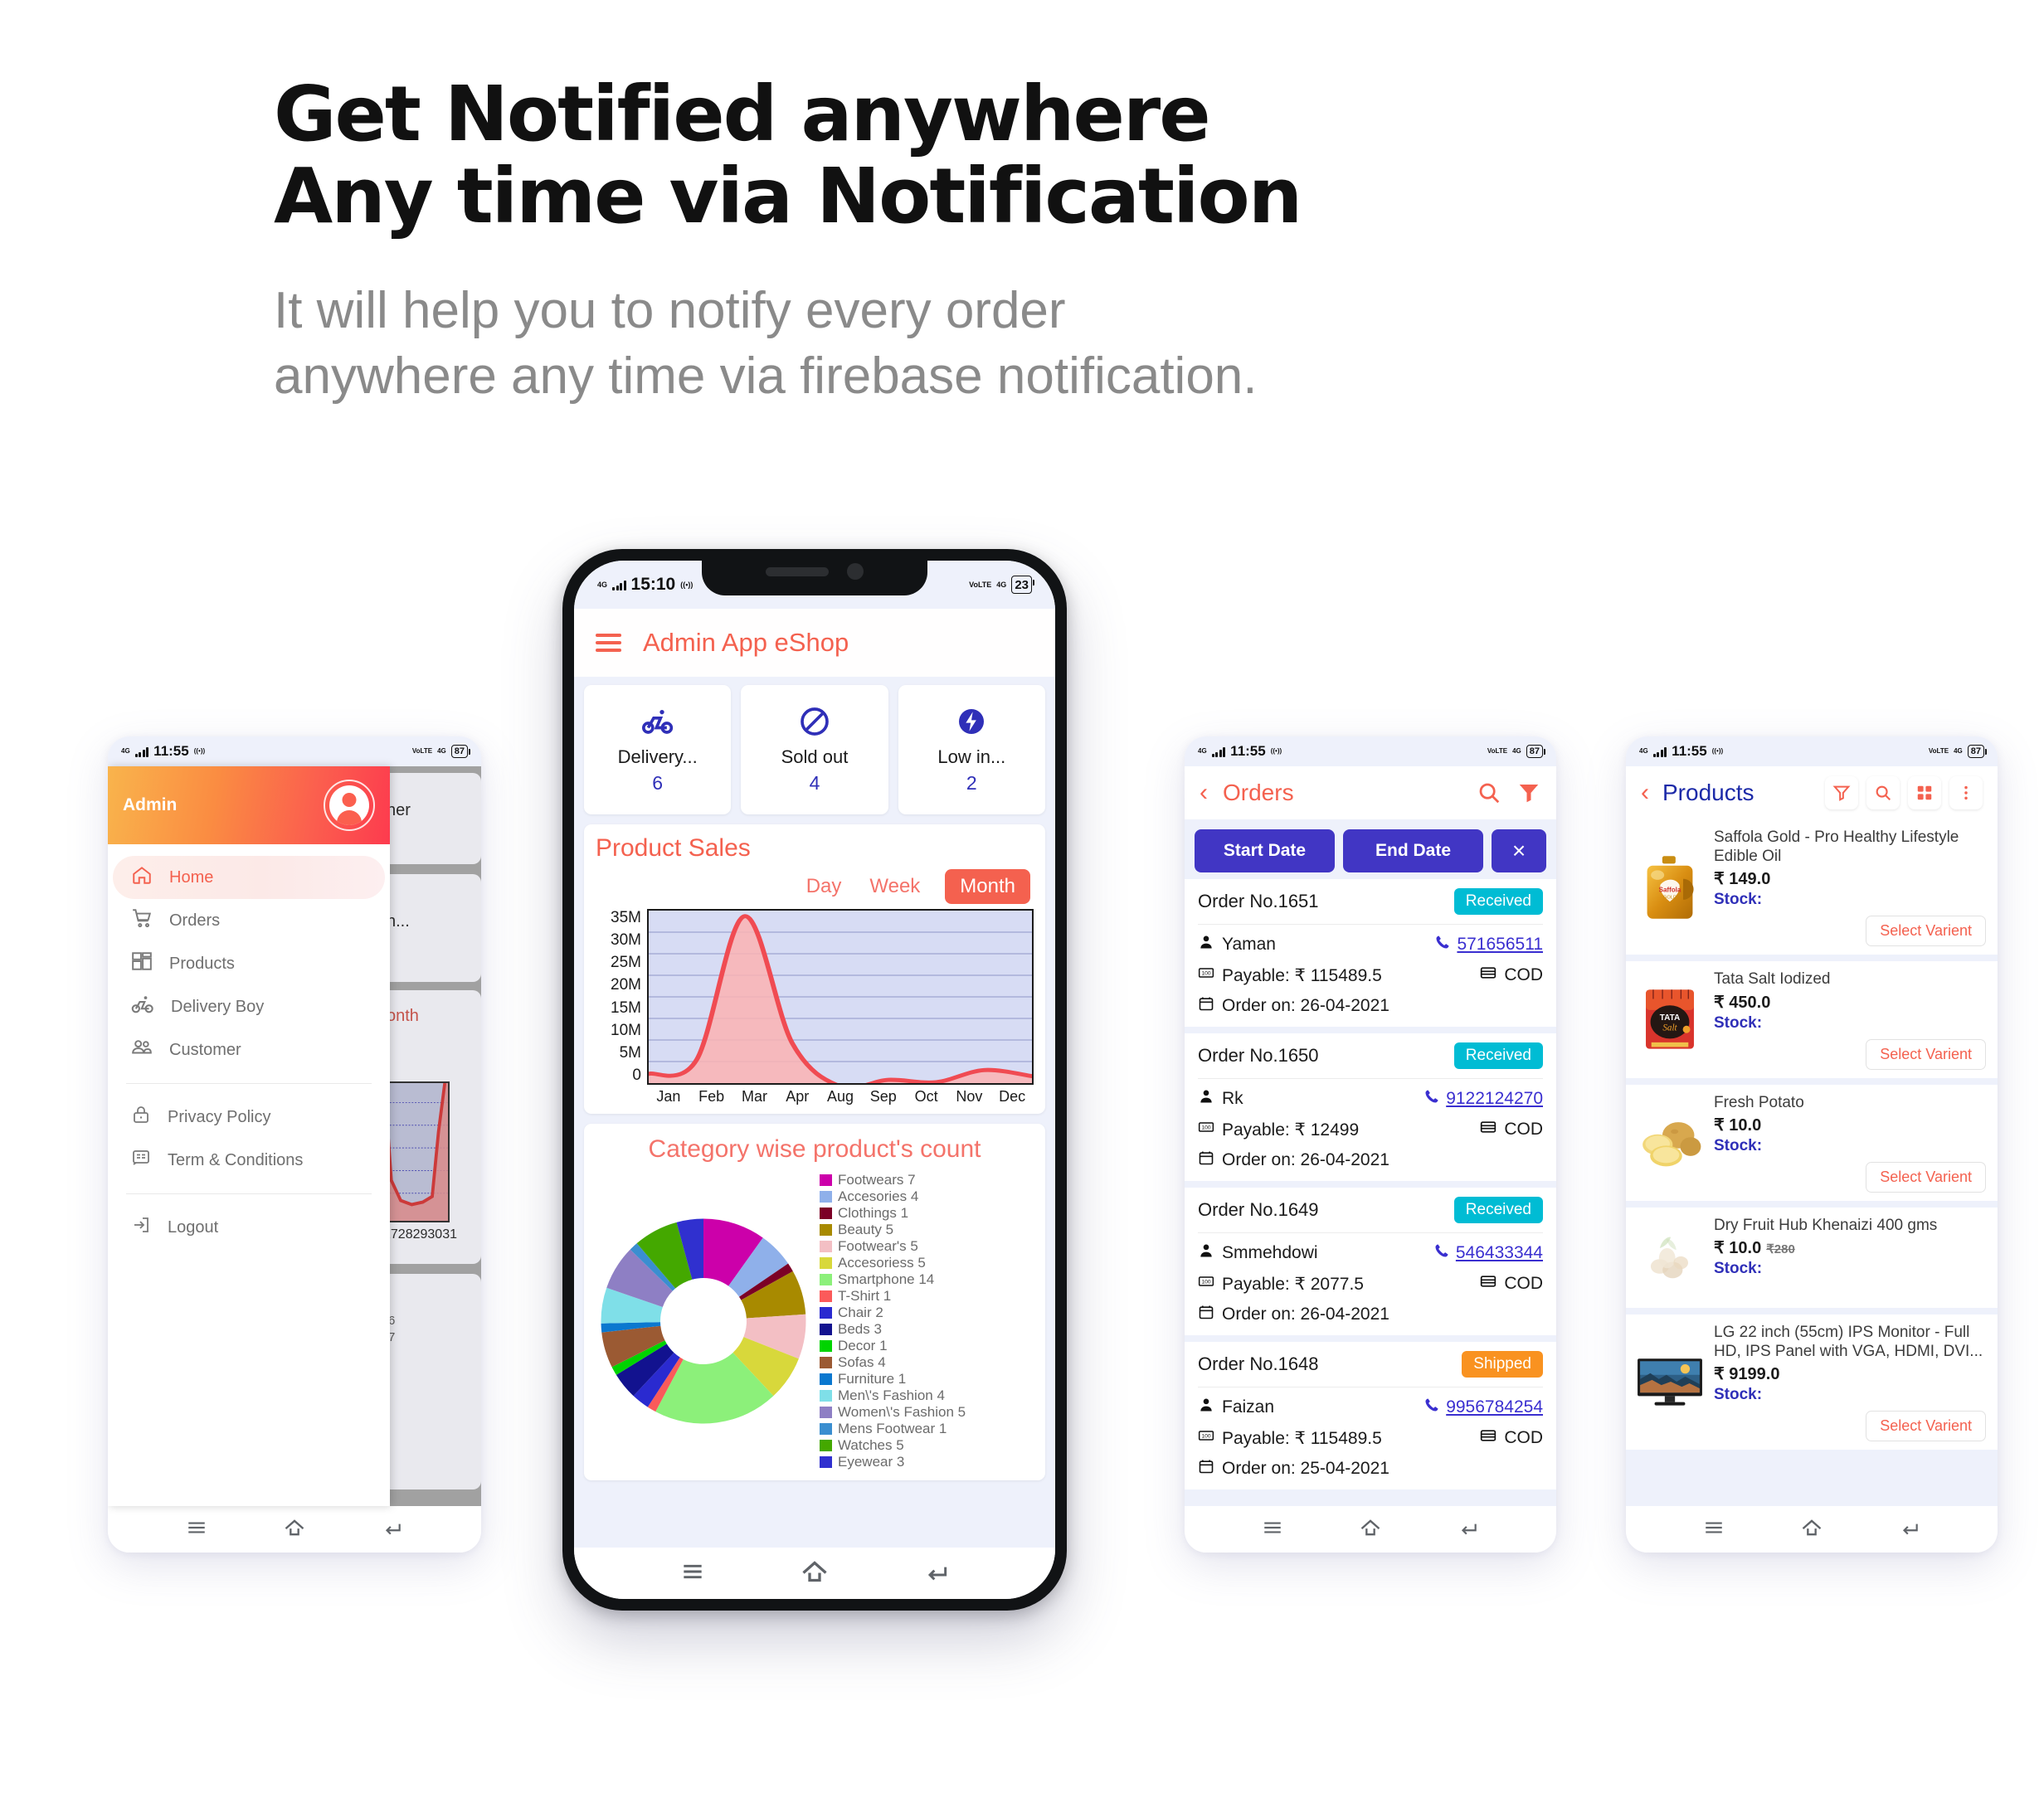  What do you see at coordinates (1302, 975) in the screenshot?
I see `payable-amount: Payable: ₹ 115489.5` at bounding box center [1302, 975].